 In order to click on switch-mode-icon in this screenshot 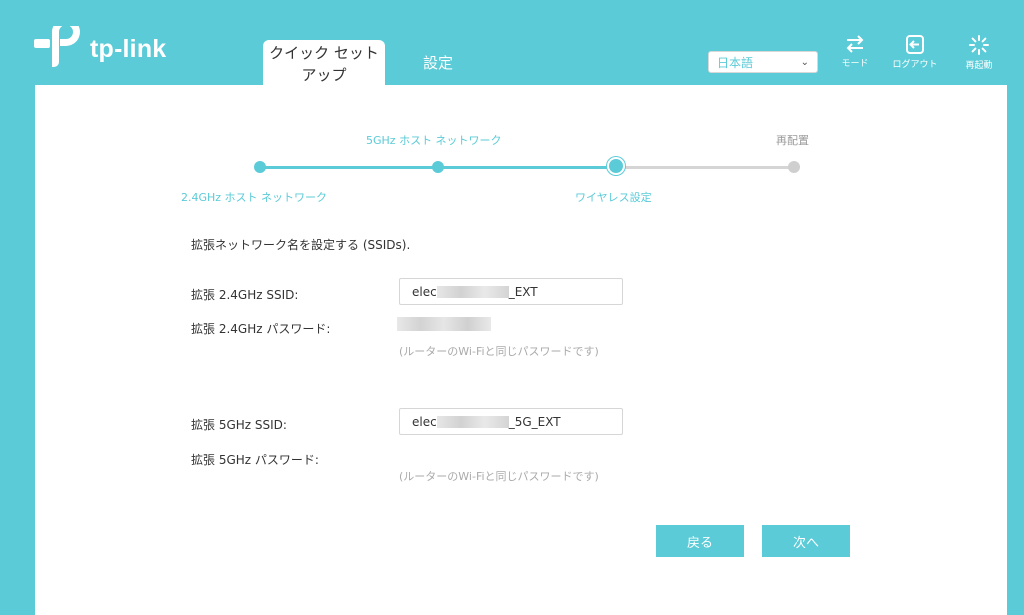, I will do `click(855, 44)`.